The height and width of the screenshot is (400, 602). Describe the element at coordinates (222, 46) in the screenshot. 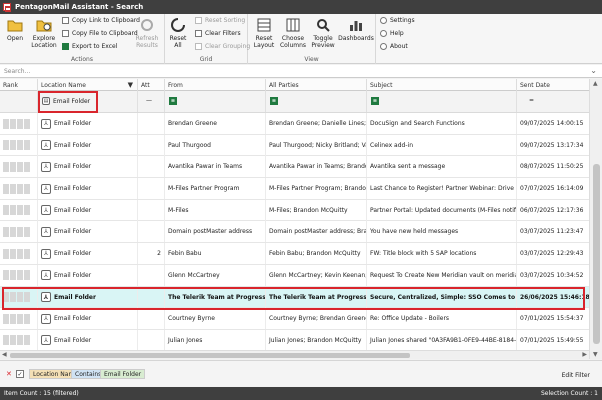

I see `clear-grouping-button: Clear Grouping` at that location.